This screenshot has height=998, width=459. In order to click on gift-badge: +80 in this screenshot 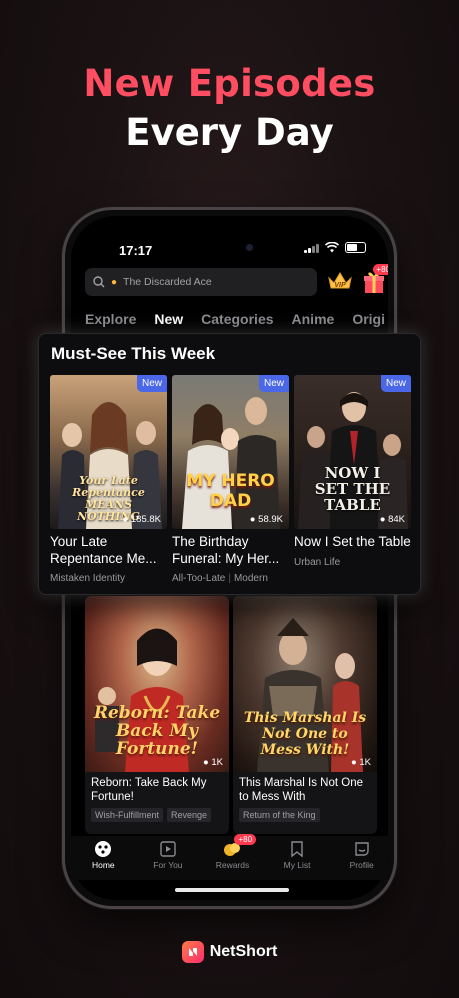, I will do `click(380, 269)`.